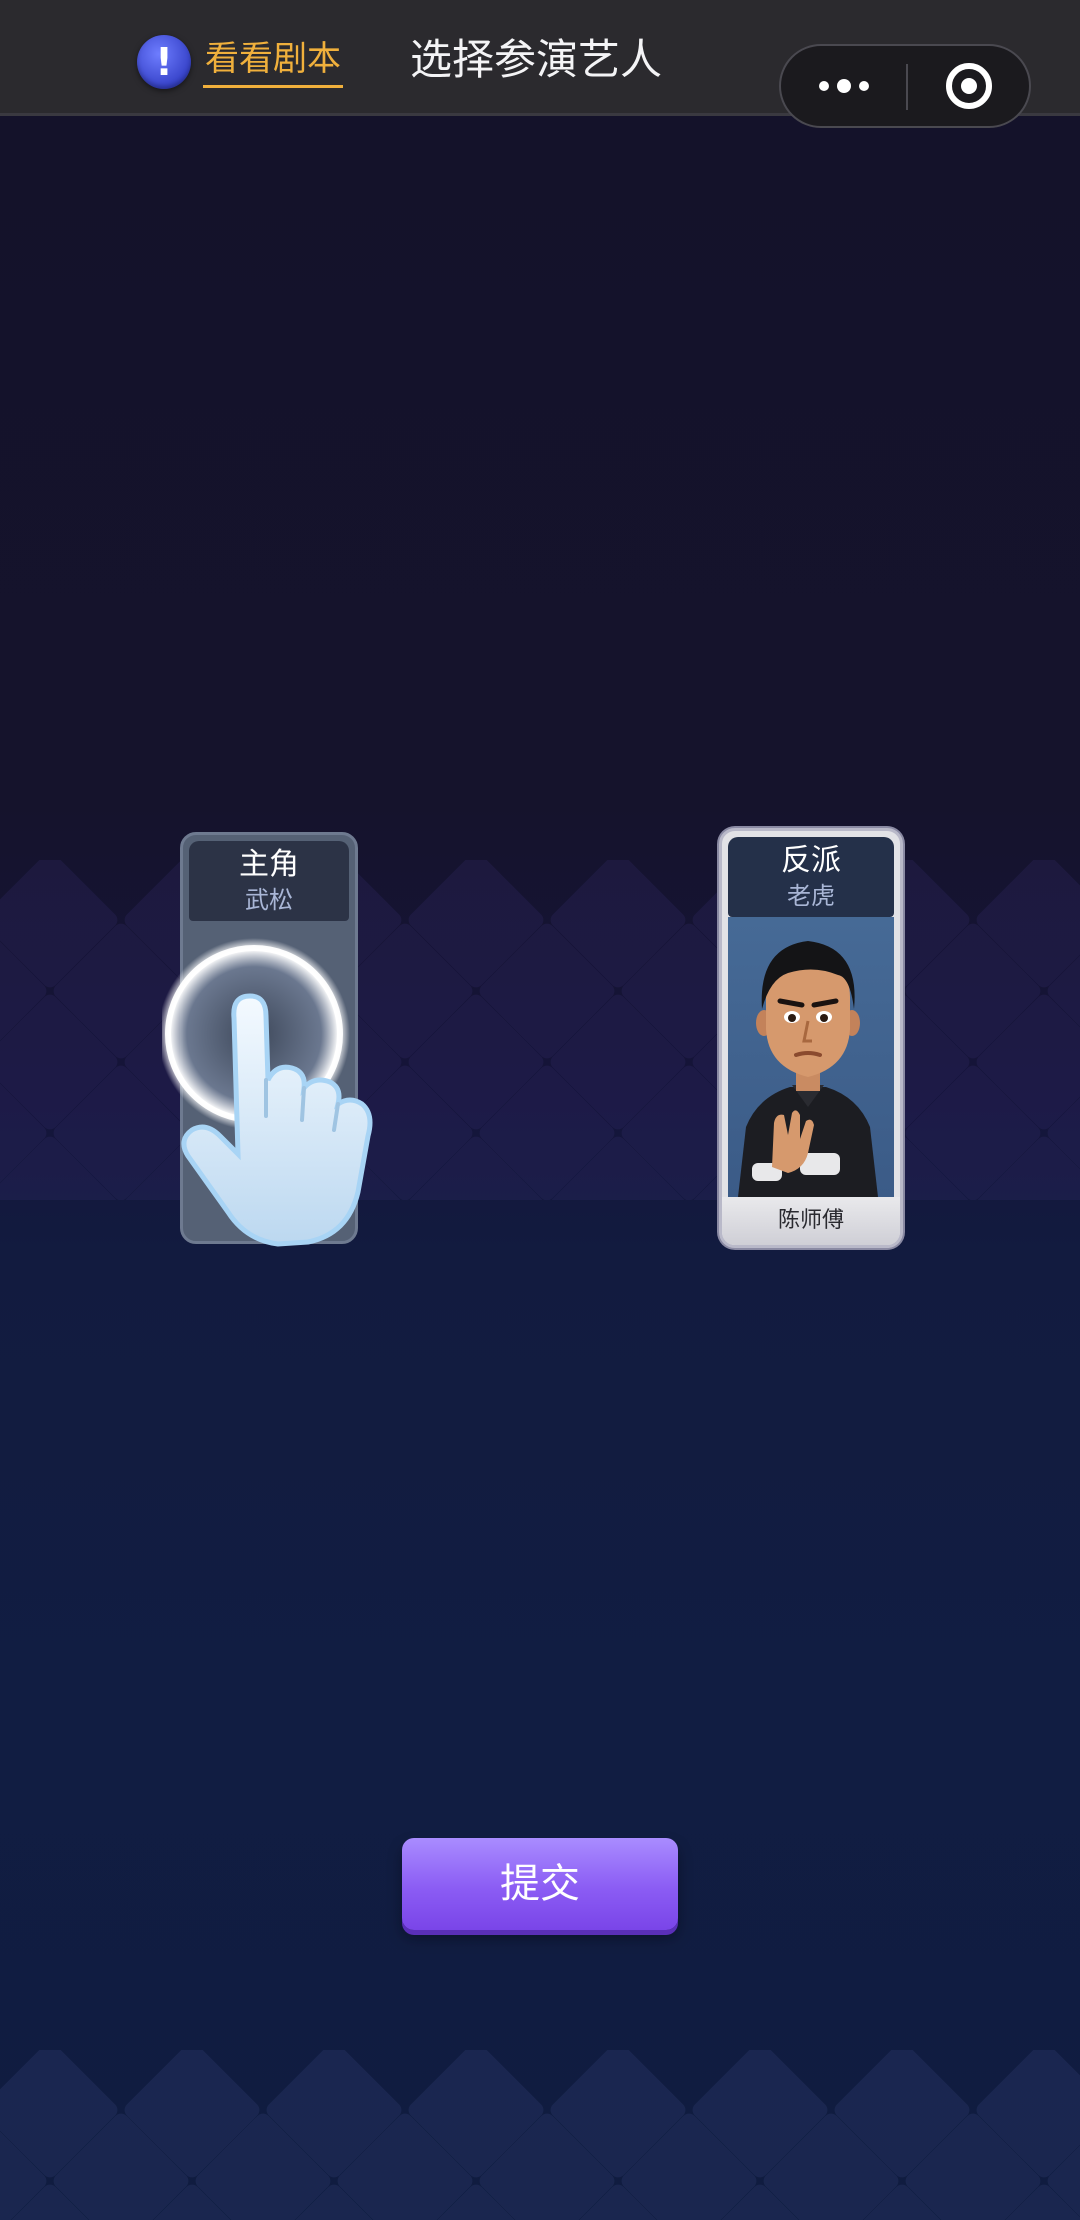 The width and height of the screenshot is (1080, 2220). I want to click on role-card-header: 反派 老虎, so click(811, 877).